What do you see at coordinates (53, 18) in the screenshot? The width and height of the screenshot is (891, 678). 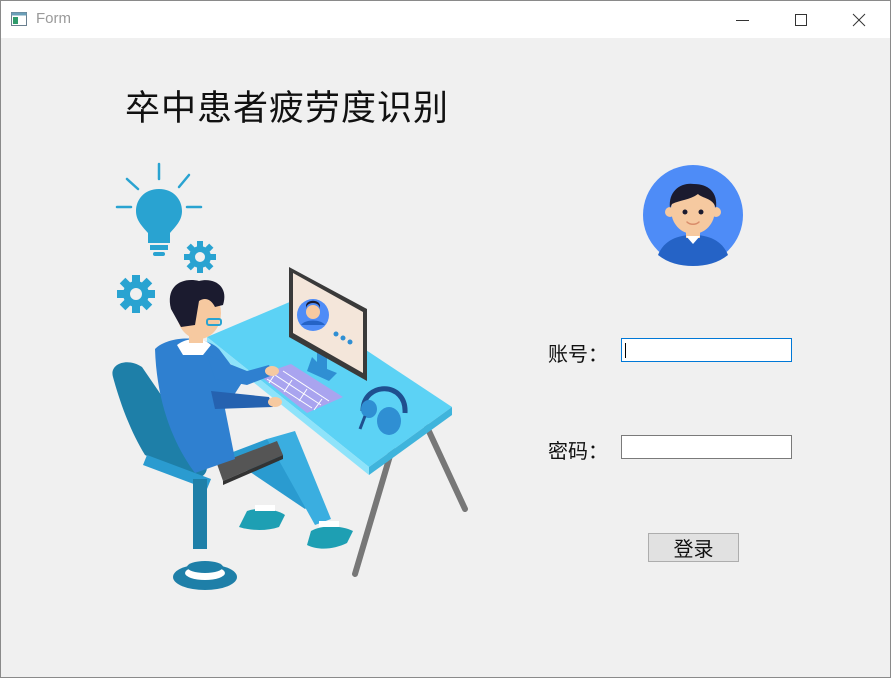 I see `window-title: Form` at bounding box center [53, 18].